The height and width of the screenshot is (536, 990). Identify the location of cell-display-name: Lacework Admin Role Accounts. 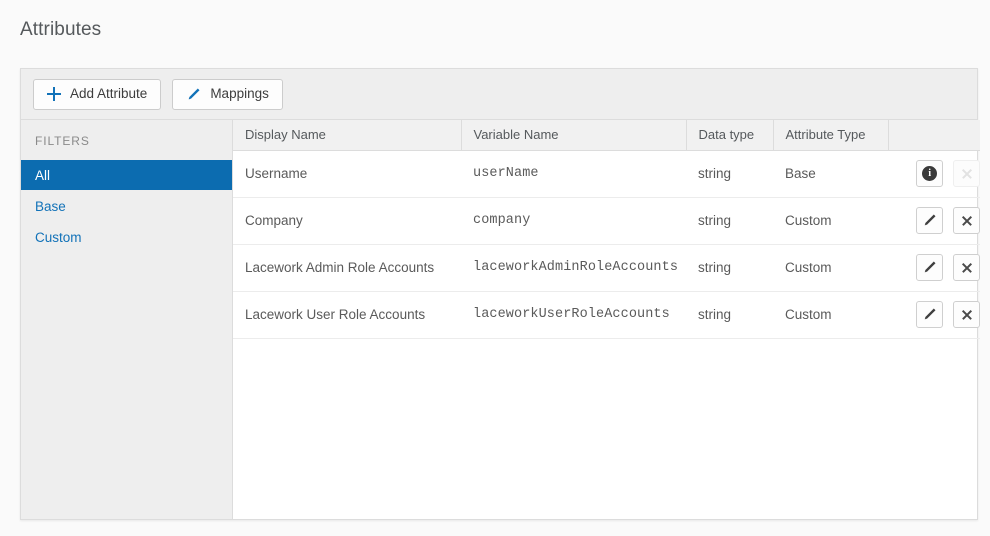
(347, 268).